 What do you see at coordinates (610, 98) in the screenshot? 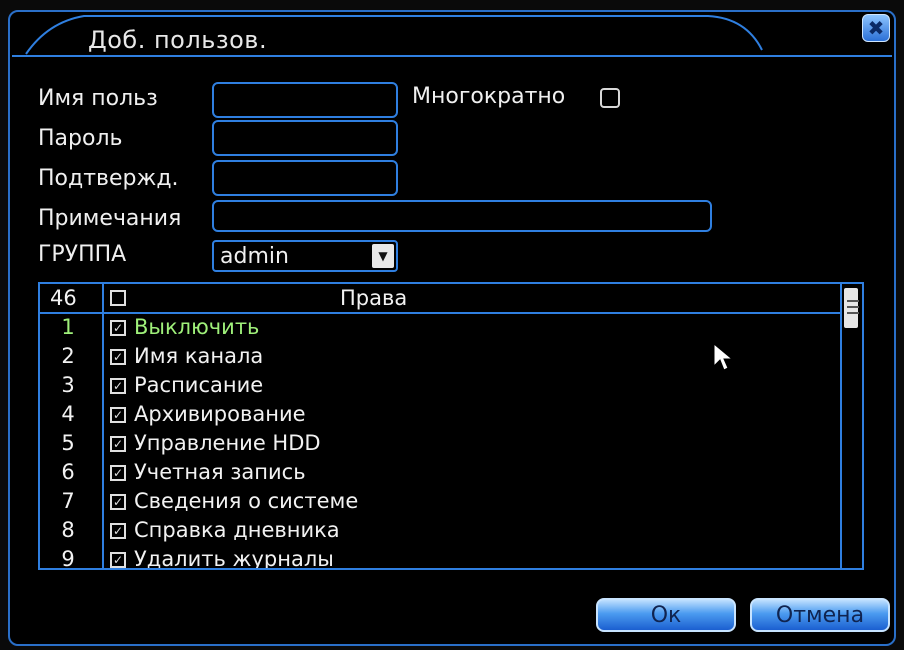
I see `multiple-checkbox` at bounding box center [610, 98].